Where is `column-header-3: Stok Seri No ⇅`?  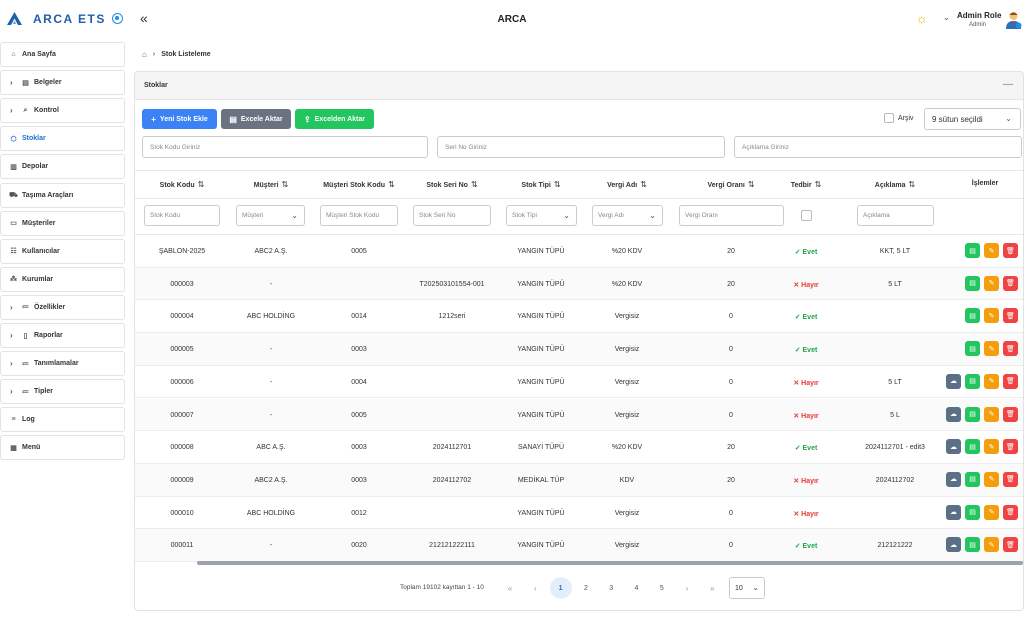
column-header-3: Stok Seri No ⇅ is located at coordinates (451, 184).